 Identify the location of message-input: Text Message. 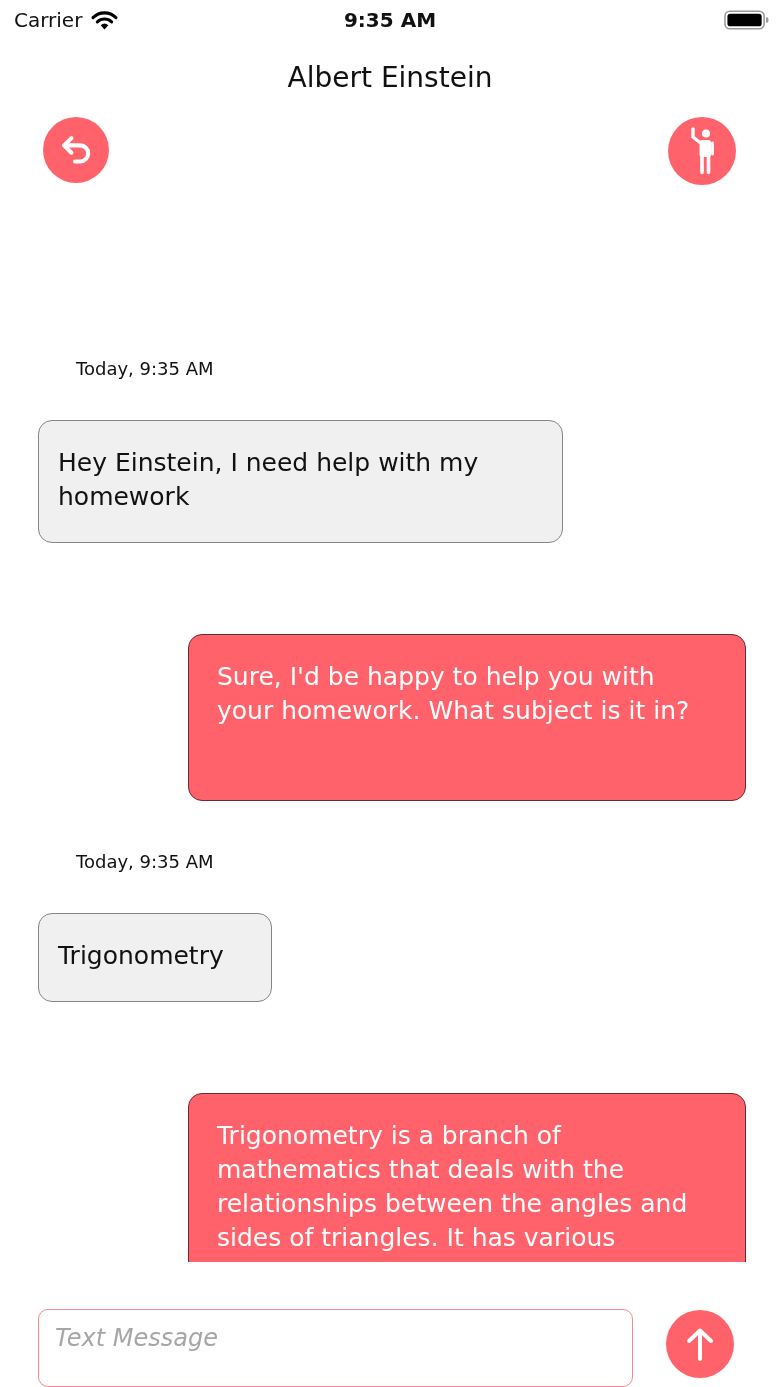
(335, 1348).